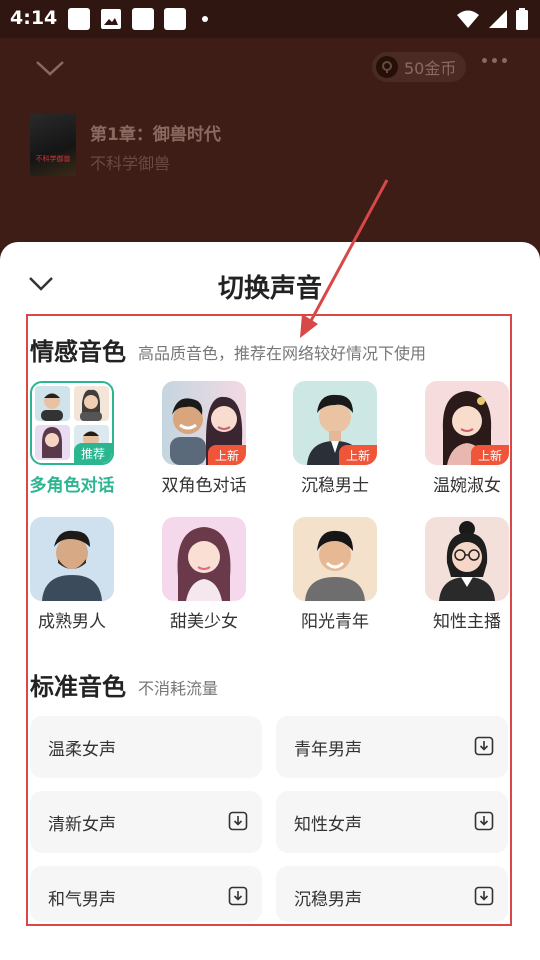 This screenshot has width=540, height=960. Describe the element at coordinates (53, 159) in the screenshot. I see `cover-title: 不科学御兽` at that location.